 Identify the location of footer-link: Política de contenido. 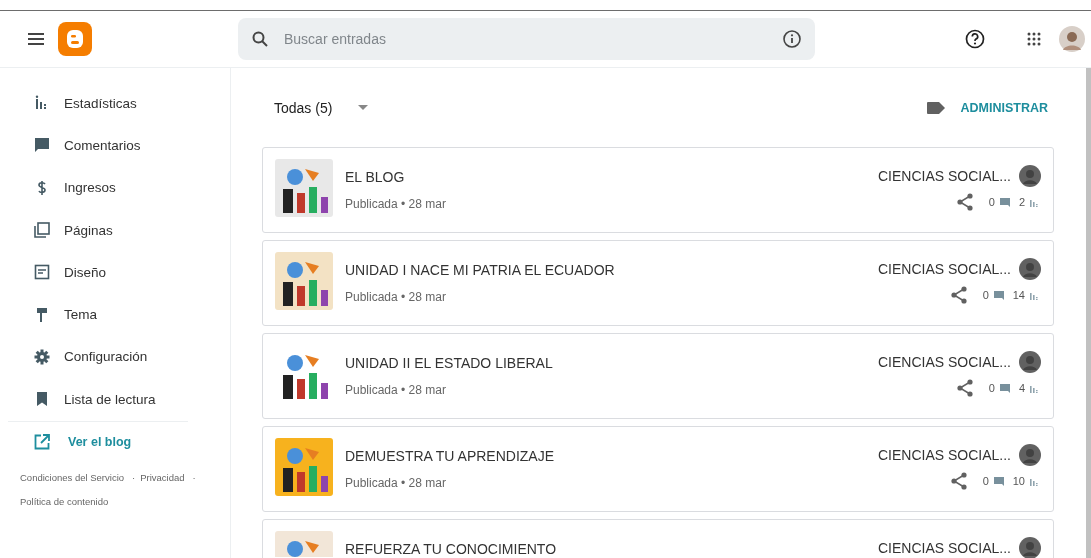
(64, 502).